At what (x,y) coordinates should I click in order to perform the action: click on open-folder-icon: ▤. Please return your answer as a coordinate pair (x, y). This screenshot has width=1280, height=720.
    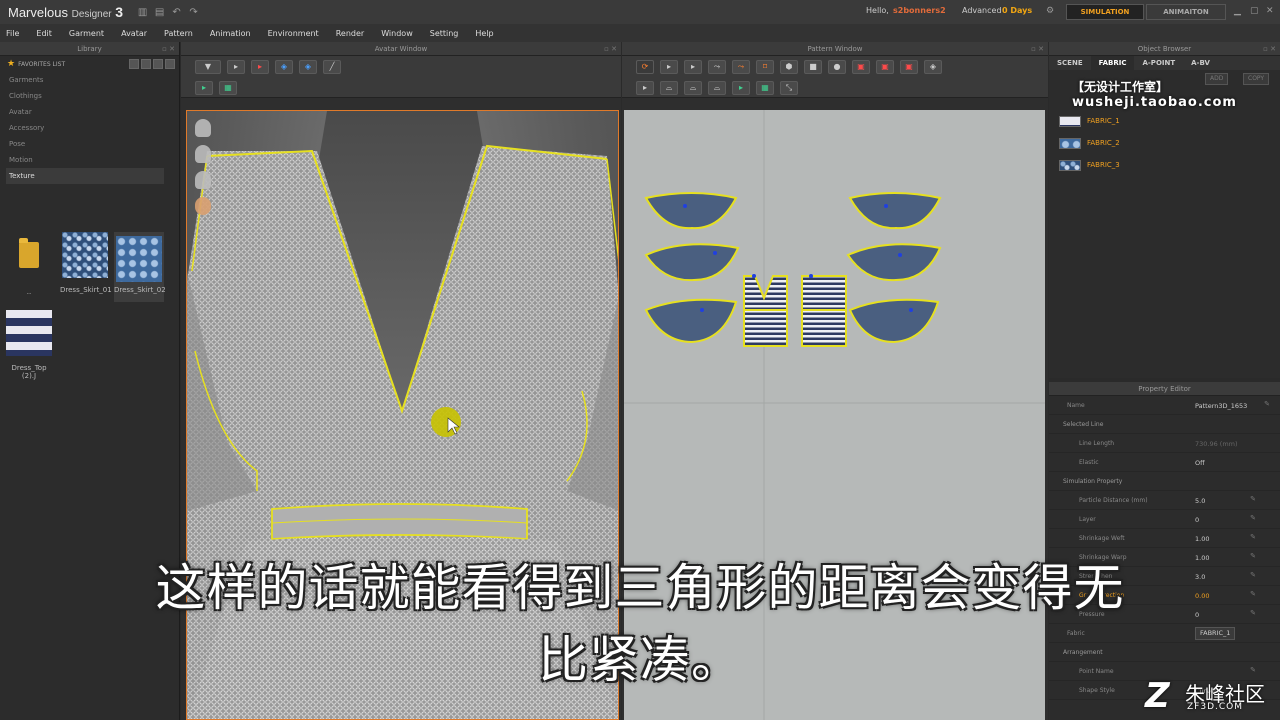
    Looking at the image, I should click on (159, 12).